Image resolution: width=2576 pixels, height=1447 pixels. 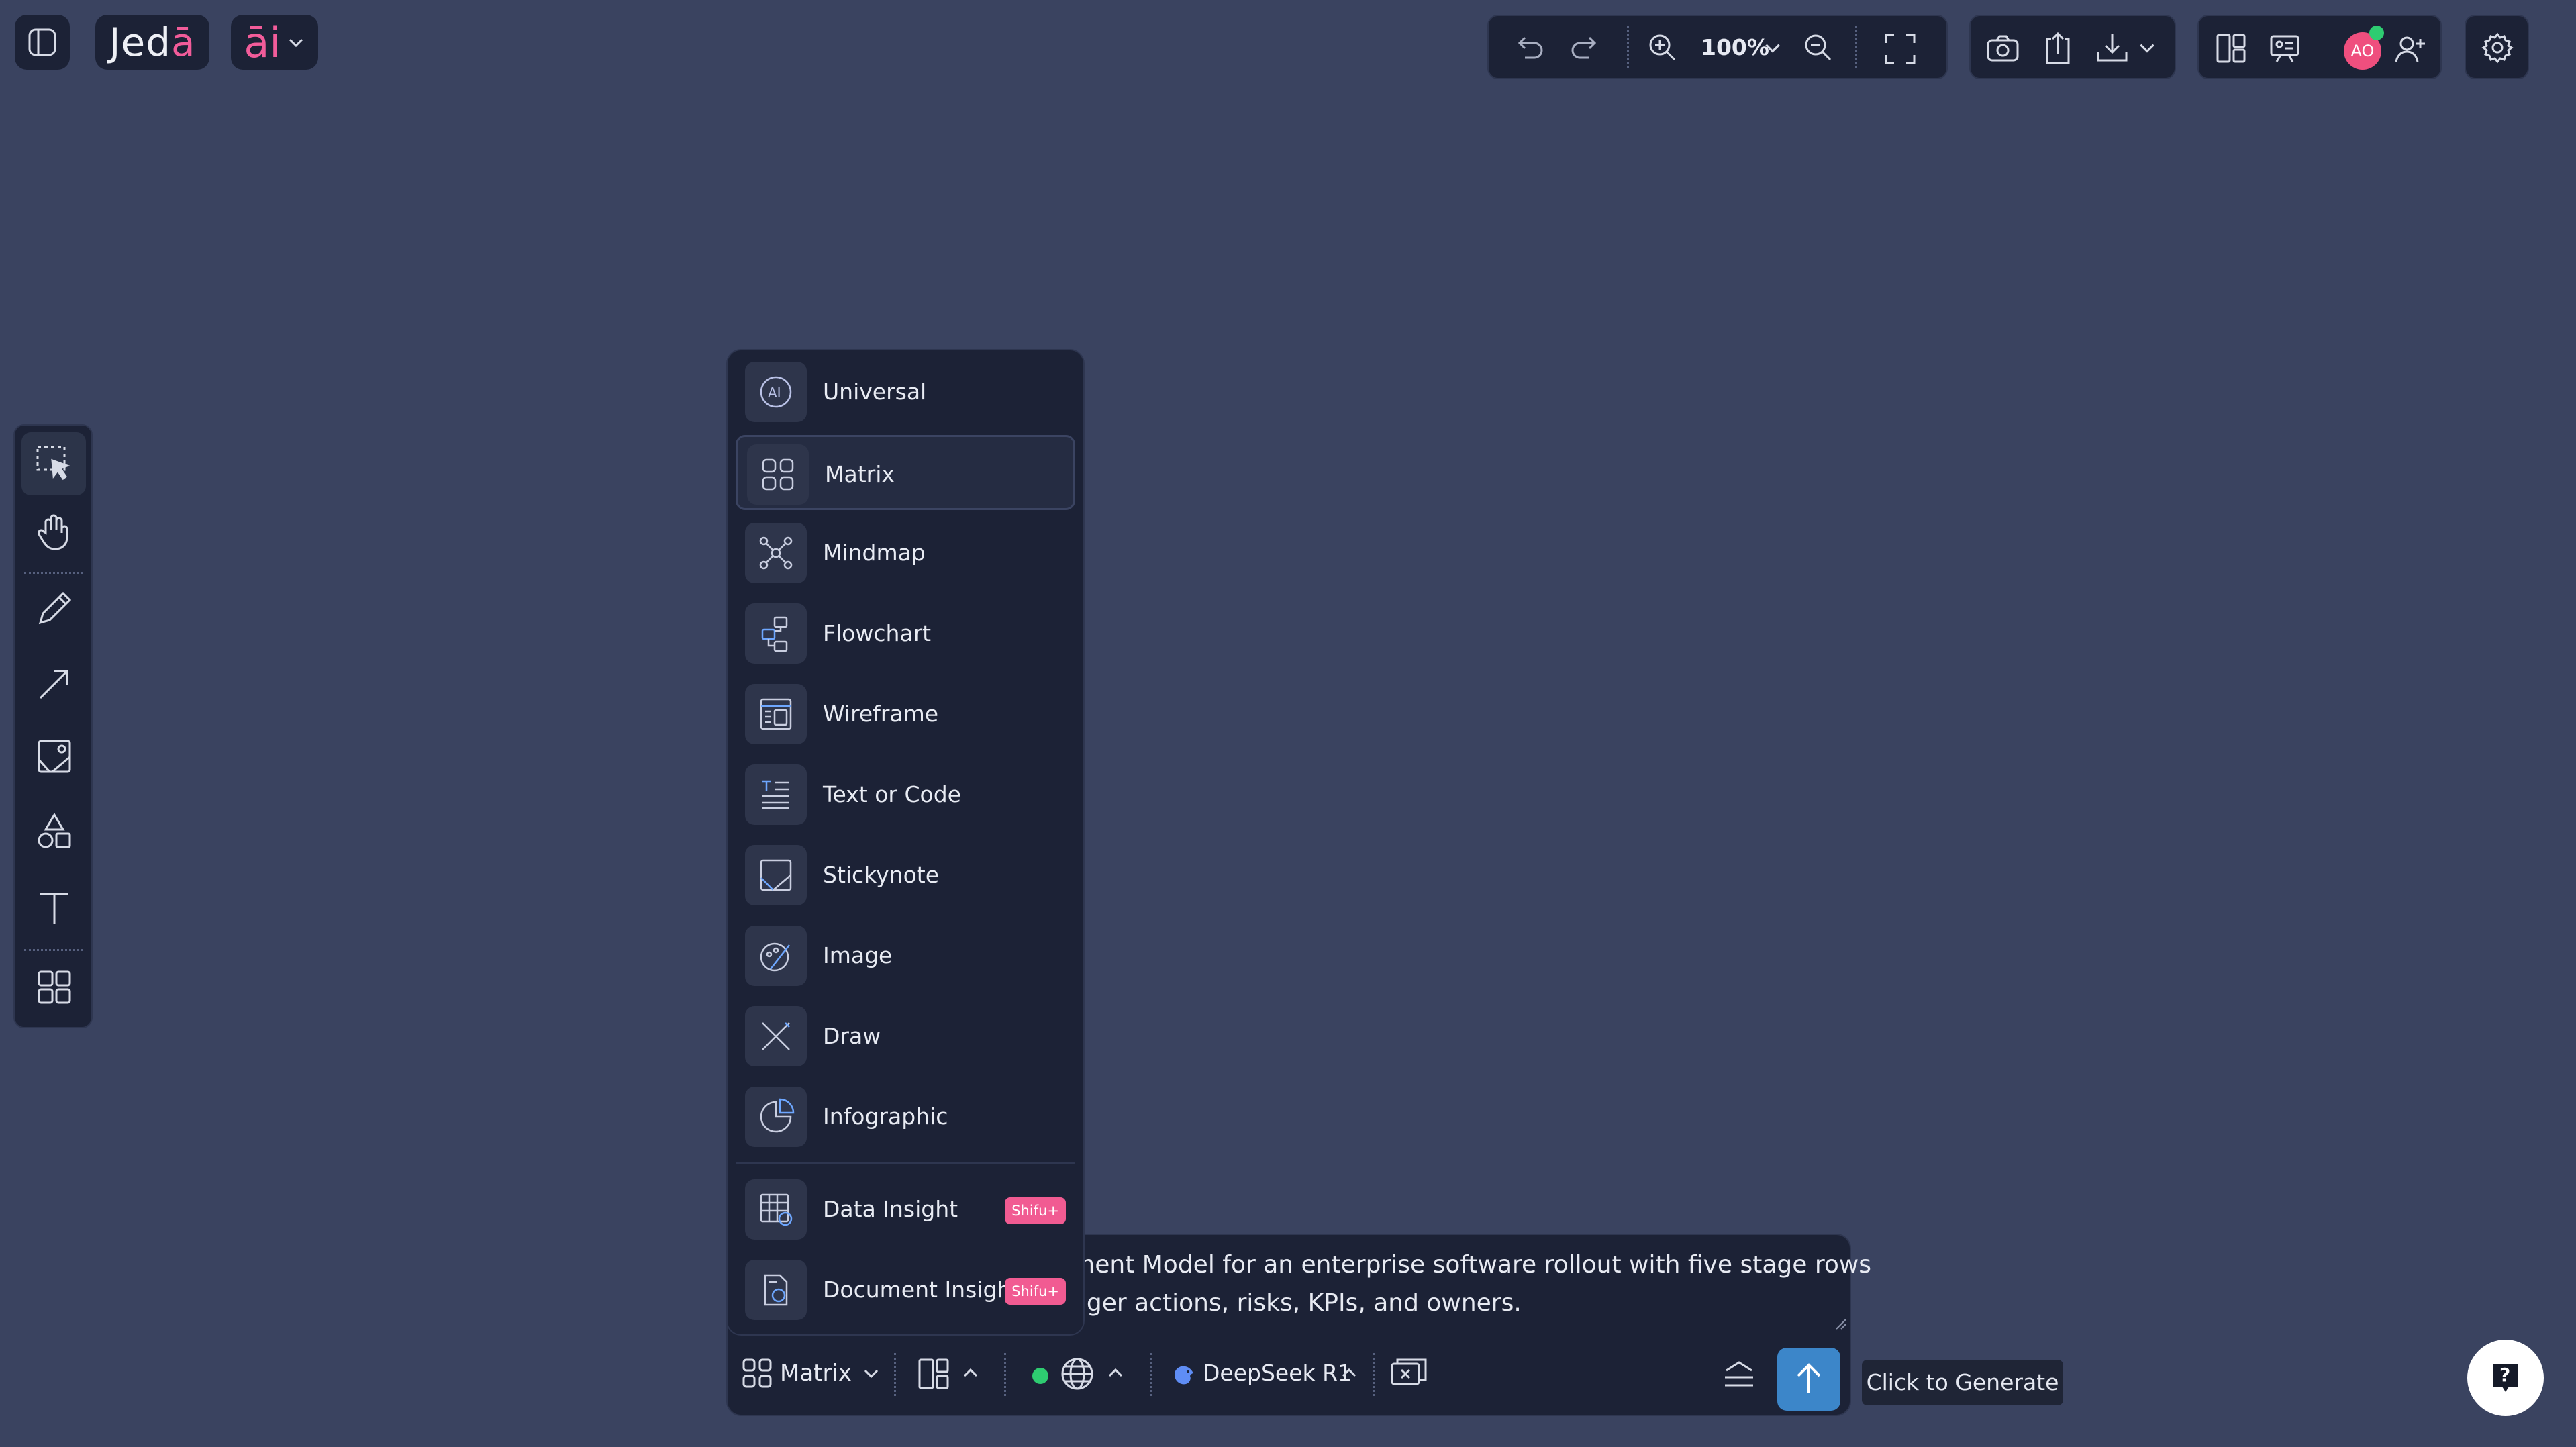 What do you see at coordinates (2002, 48) in the screenshot?
I see `camera-icon` at bounding box center [2002, 48].